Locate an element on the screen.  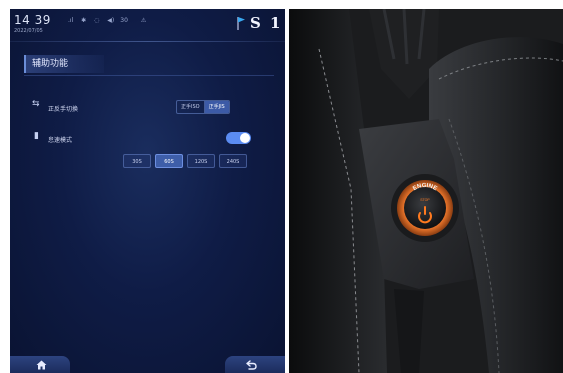
volume-icon: ◀) is located at coordinates (111, 20).